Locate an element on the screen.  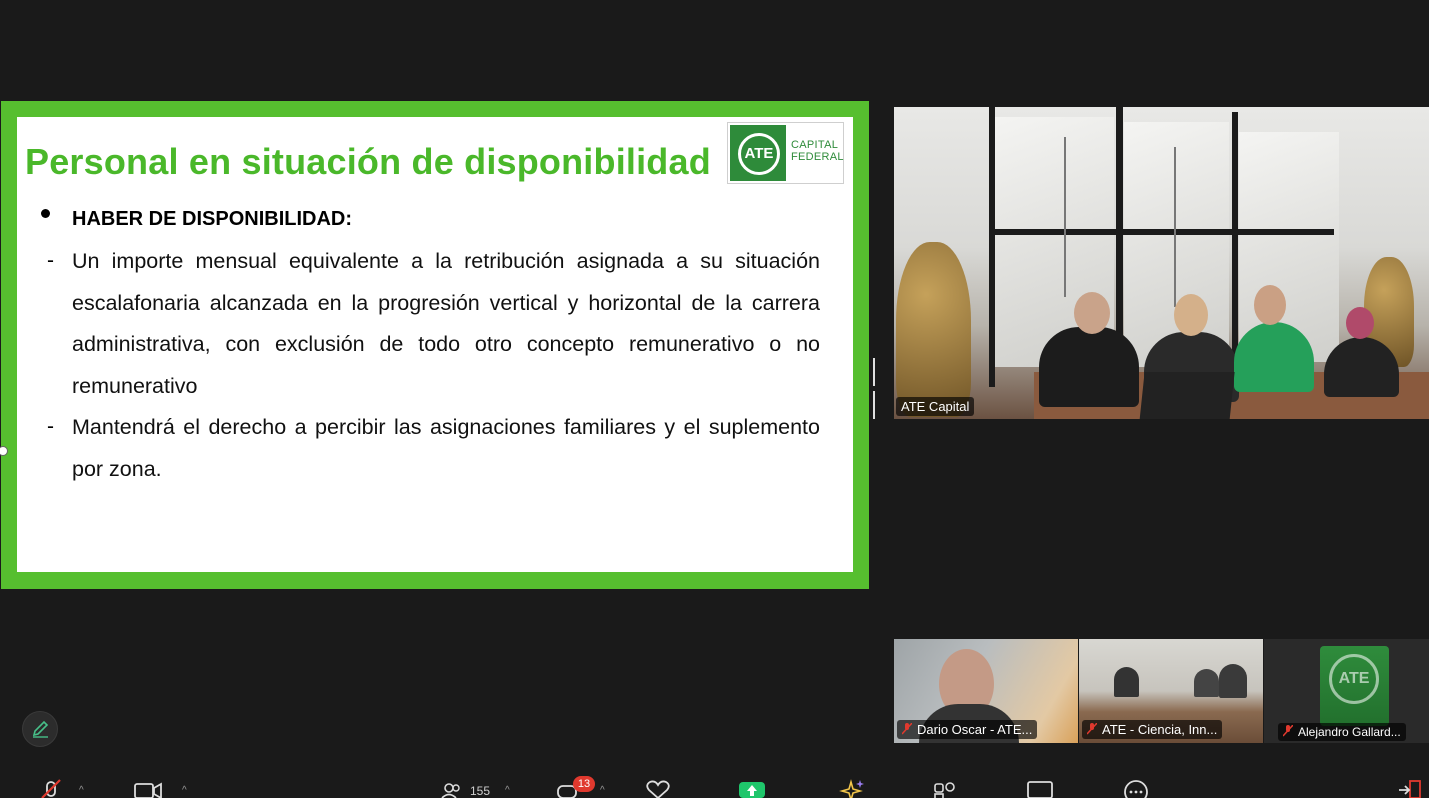
laptop is located at coordinates (1187, 395).